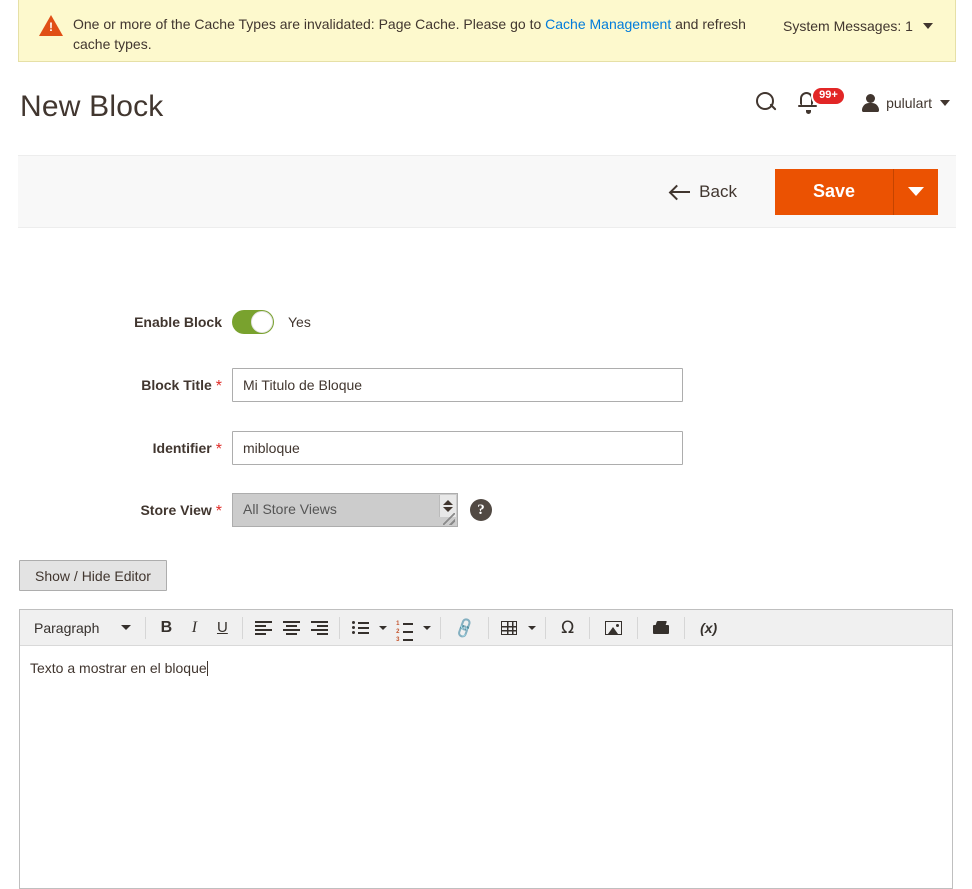 This screenshot has height=889, width=972. I want to click on widget-icon, so click(661, 628).